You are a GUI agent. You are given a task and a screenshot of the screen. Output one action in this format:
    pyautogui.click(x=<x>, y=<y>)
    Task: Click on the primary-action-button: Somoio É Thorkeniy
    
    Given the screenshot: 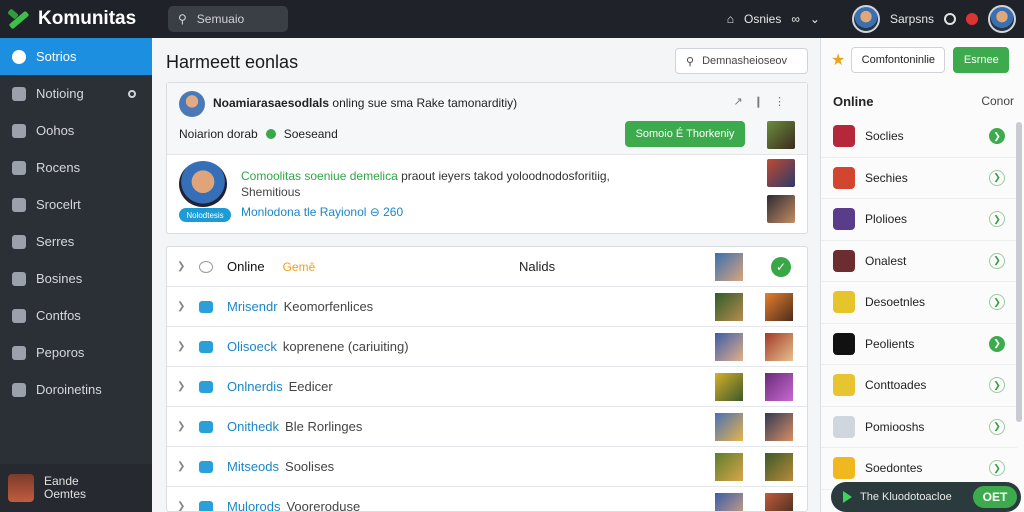 What is the action you would take?
    pyautogui.click(x=685, y=134)
    